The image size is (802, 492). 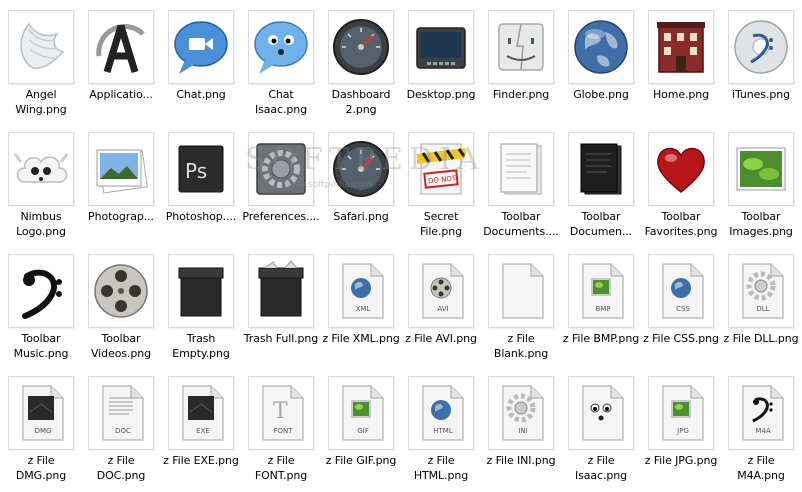 What do you see at coordinates (361, 216) in the screenshot?
I see `file-label: Safari.png` at bounding box center [361, 216].